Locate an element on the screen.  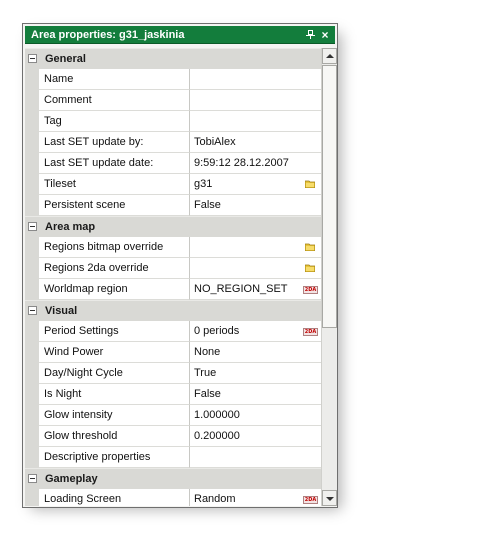
property-name: Comment is located at coordinates (114, 100).